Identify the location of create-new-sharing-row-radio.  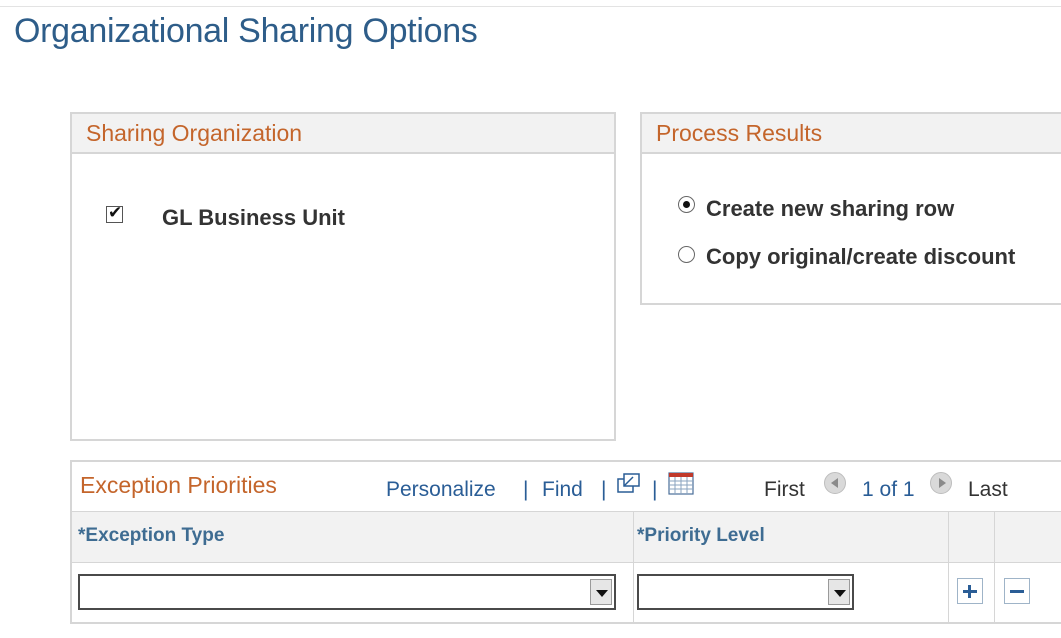
(686, 204).